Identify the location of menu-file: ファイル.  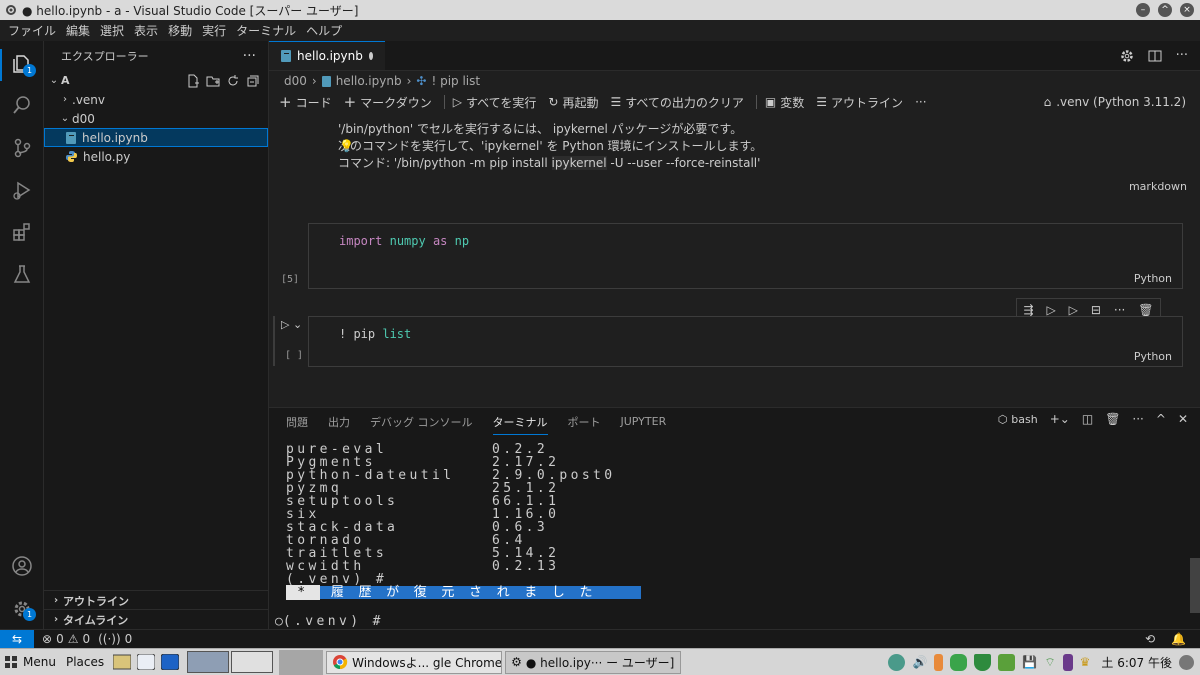
(30, 30).